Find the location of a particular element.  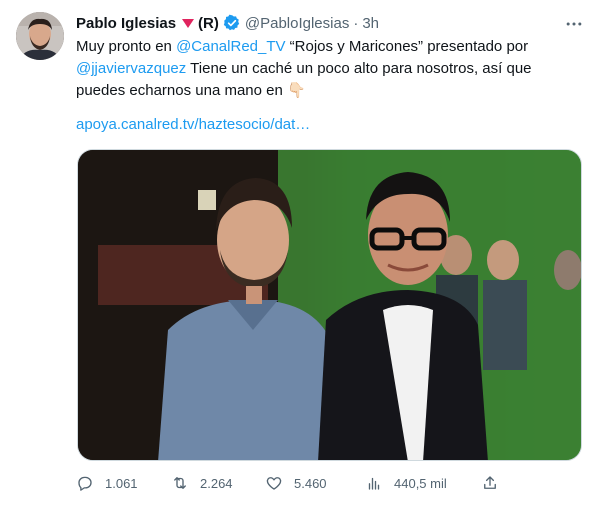

reply-icon is located at coordinates (85, 483).